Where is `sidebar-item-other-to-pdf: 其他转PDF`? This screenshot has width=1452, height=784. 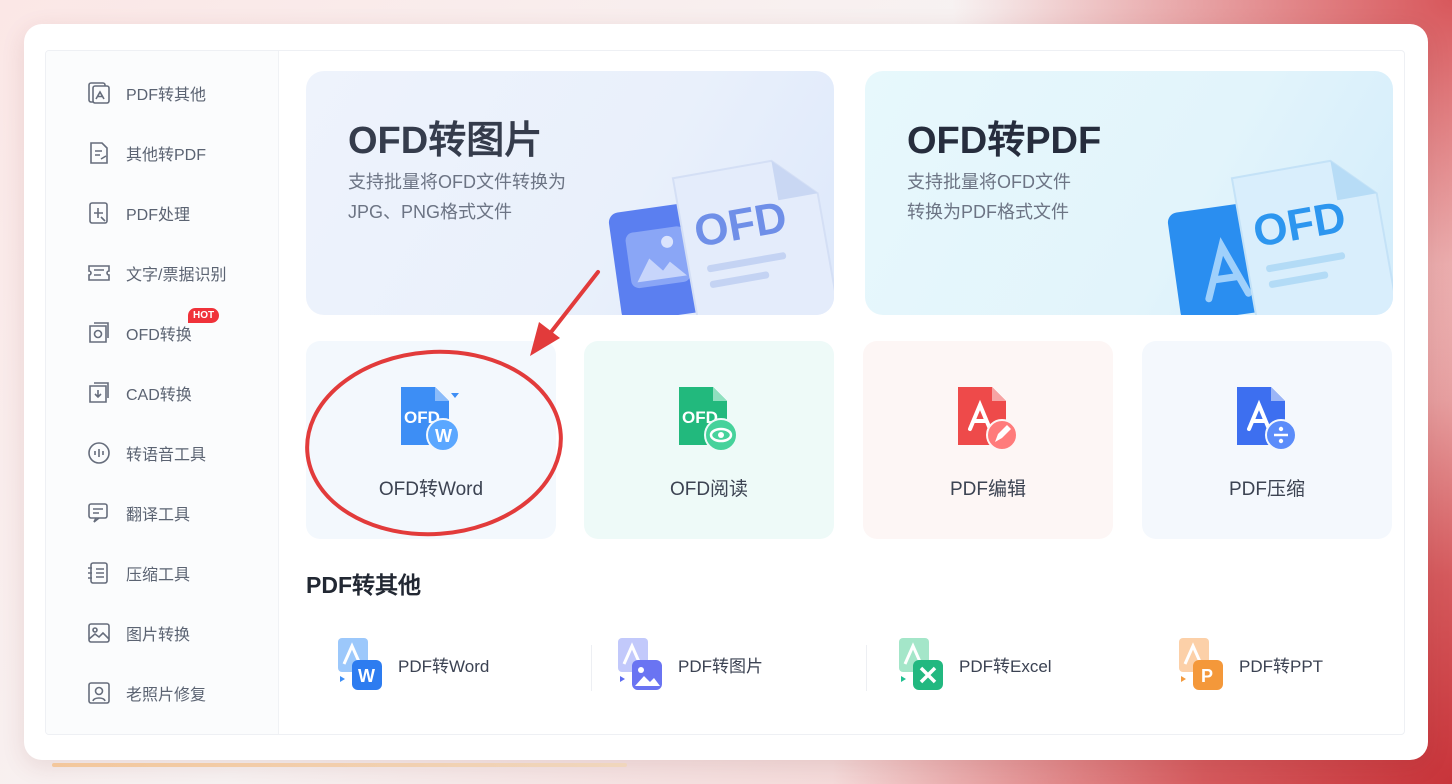
sidebar-item-other-to-pdf: 其他转PDF is located at coordinates (145, 153).